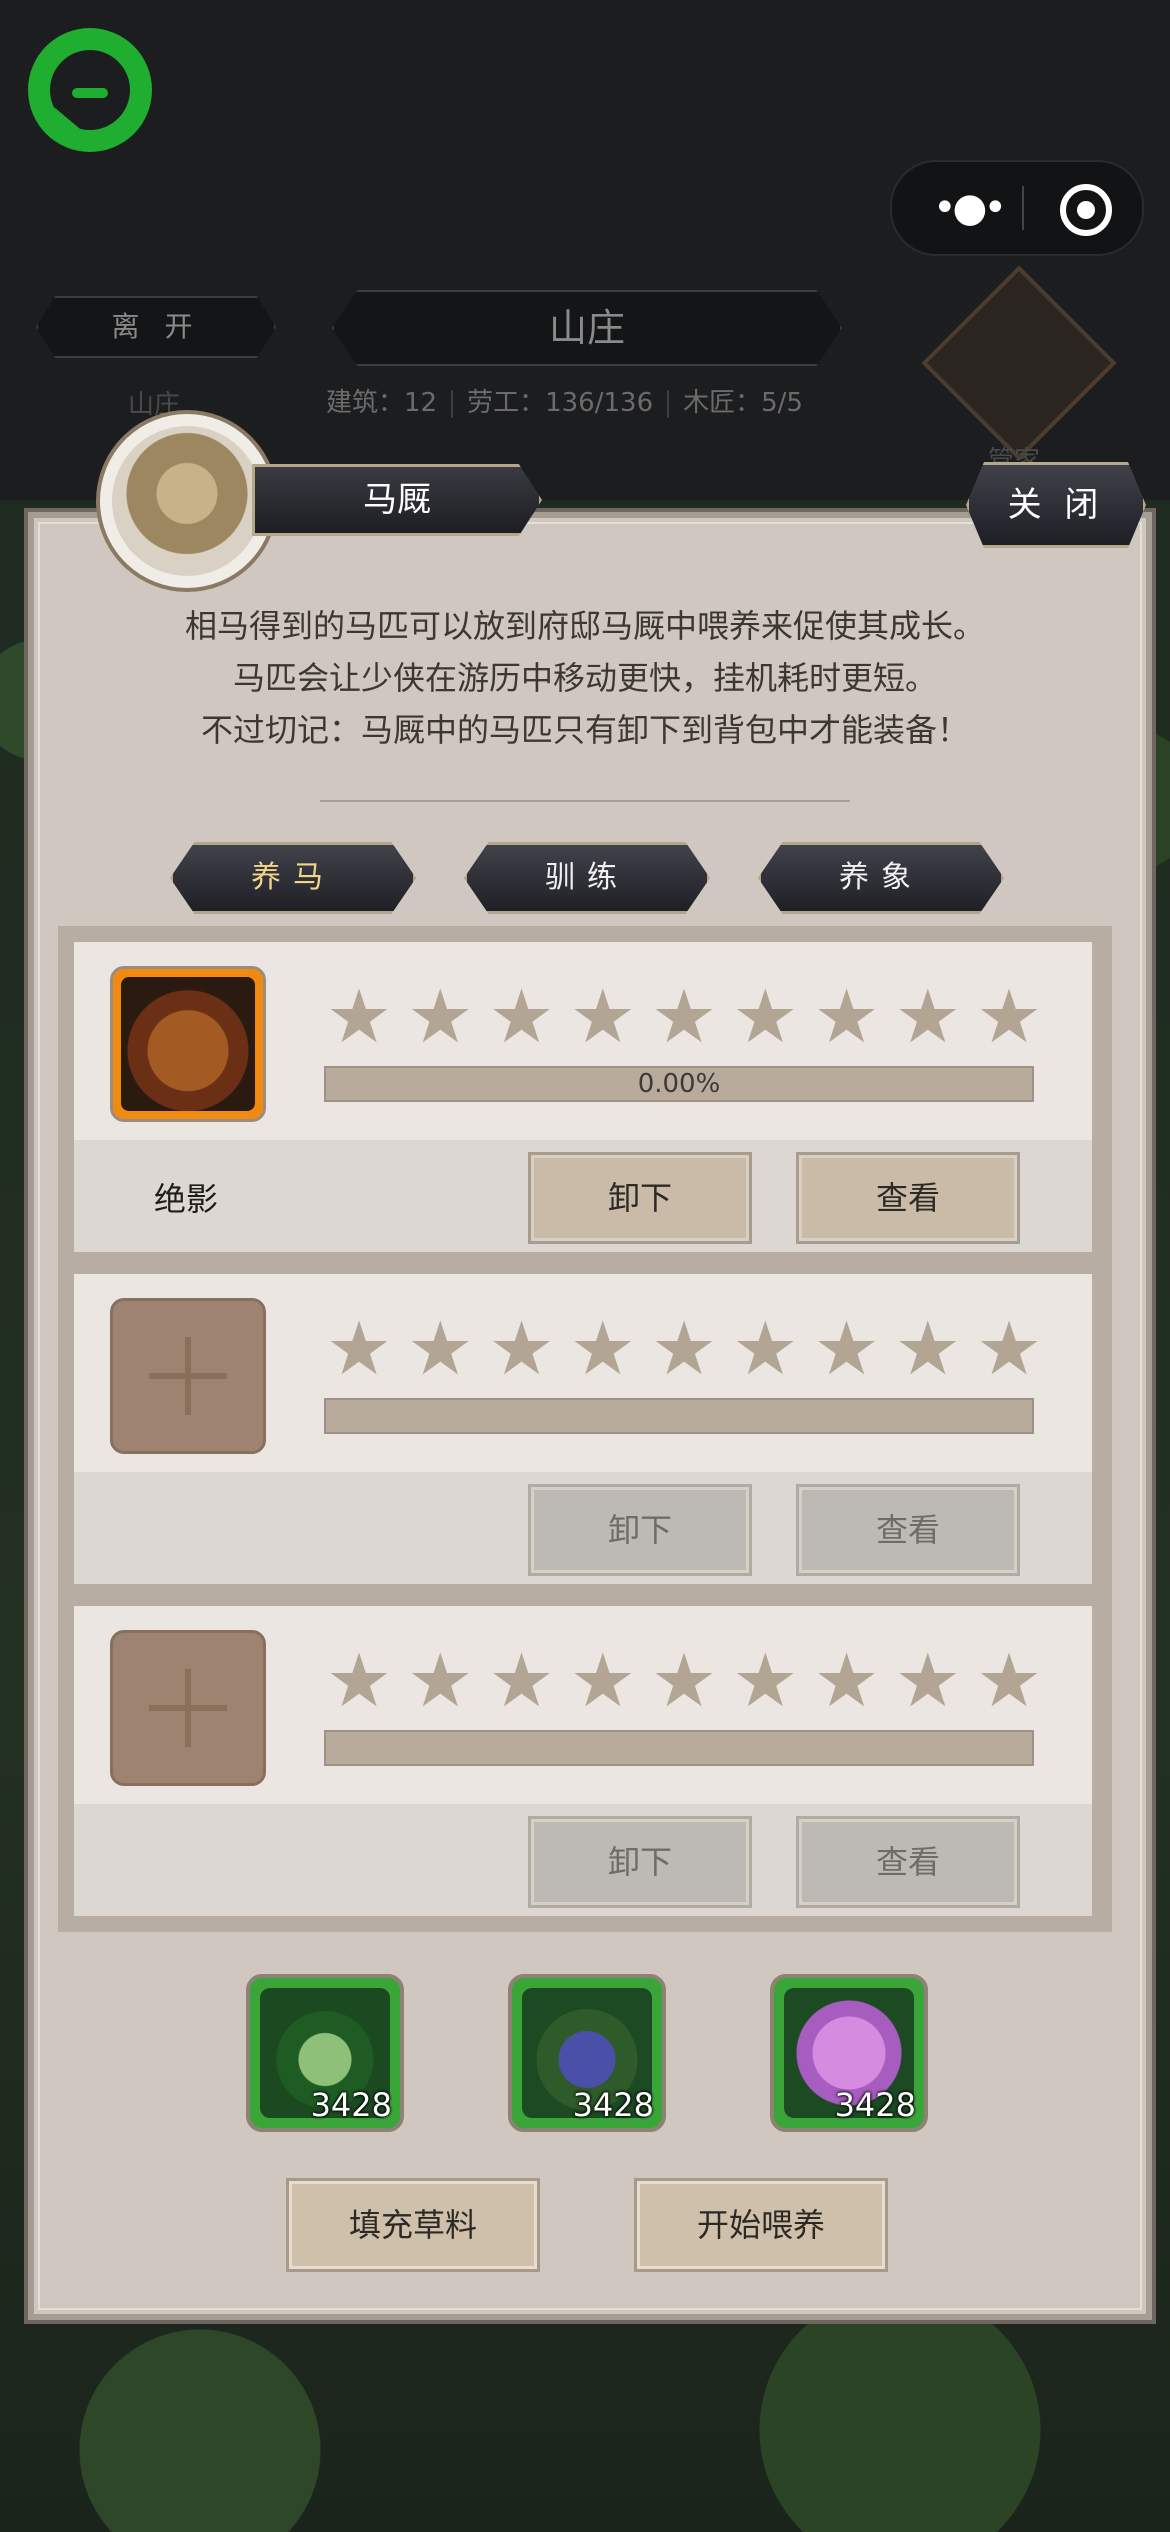 The image size is (1170, 2532). I want to click on more-menu-icon: •●•, so click(968, 208).